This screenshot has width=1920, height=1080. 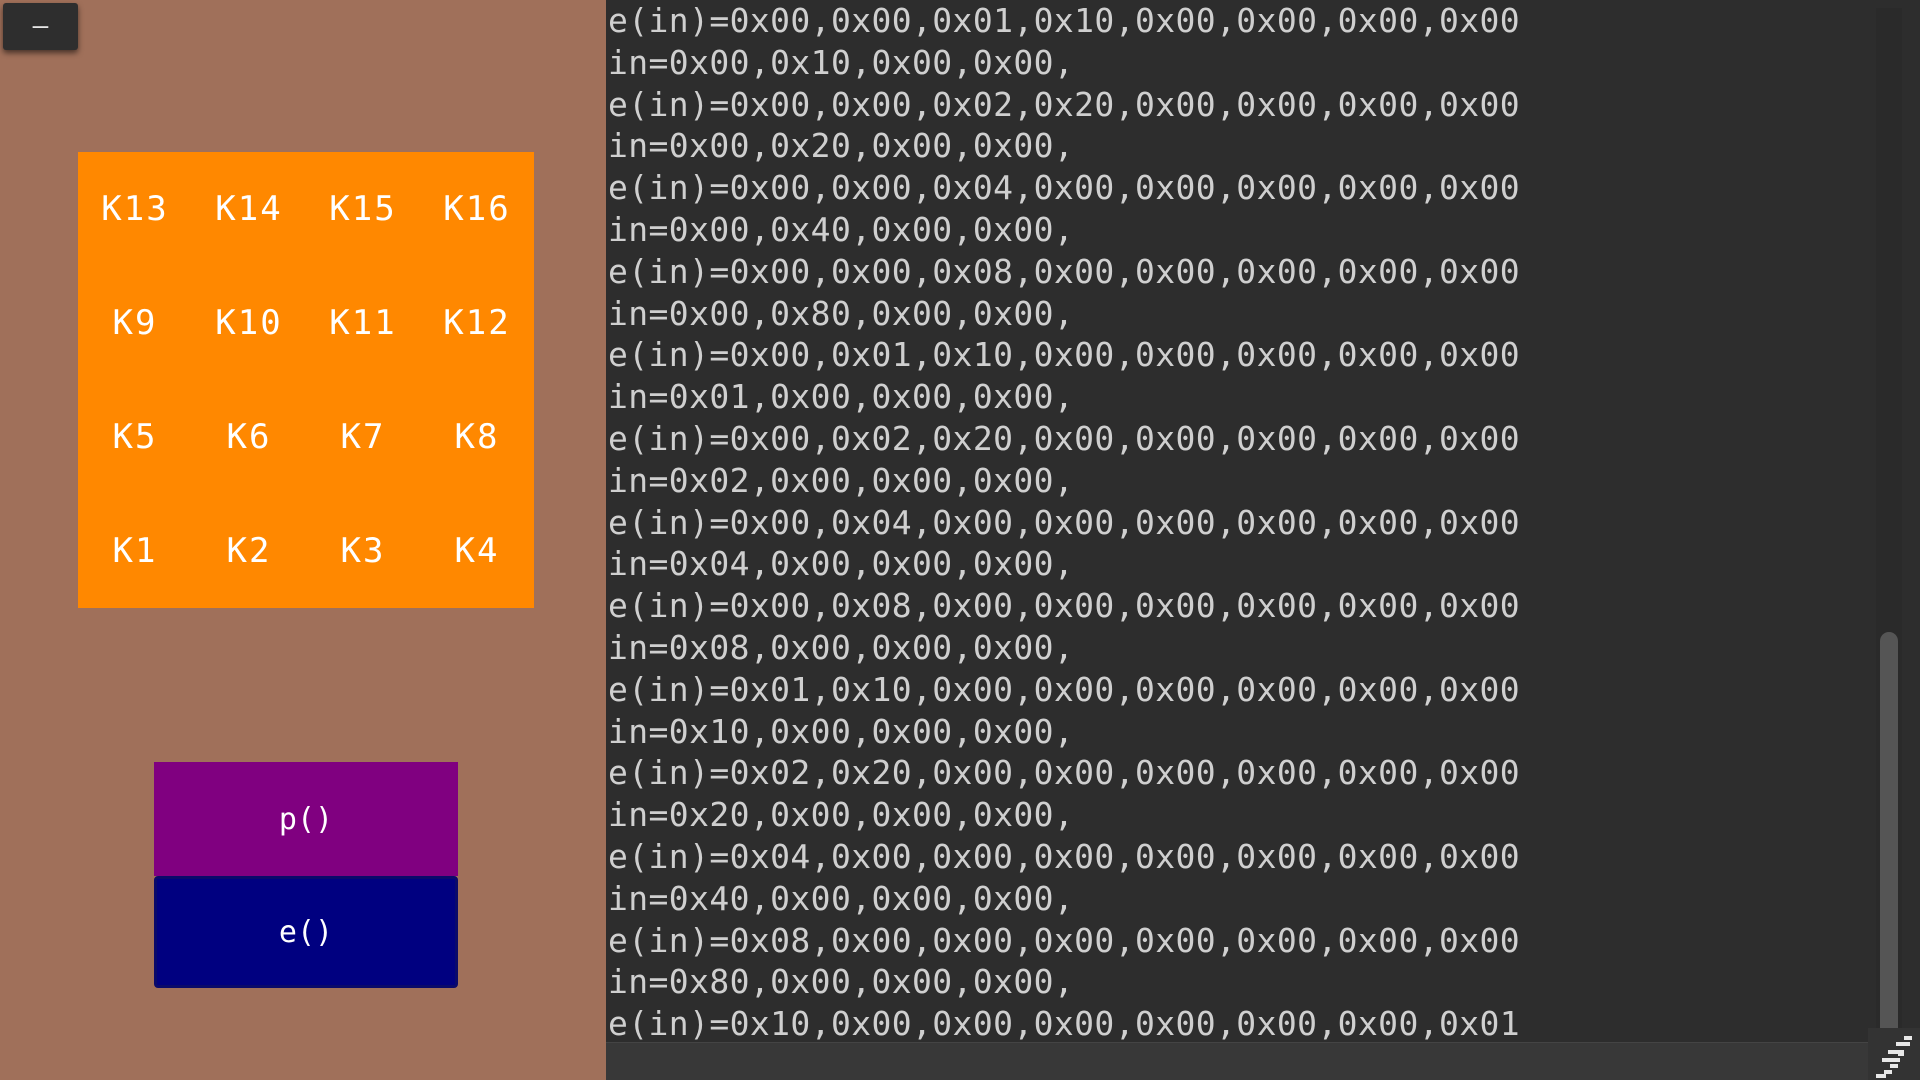 What do you see at coordinates (306, 819) in the screenshot?
I see `p-button: p()` at bounding box center [306, 819].